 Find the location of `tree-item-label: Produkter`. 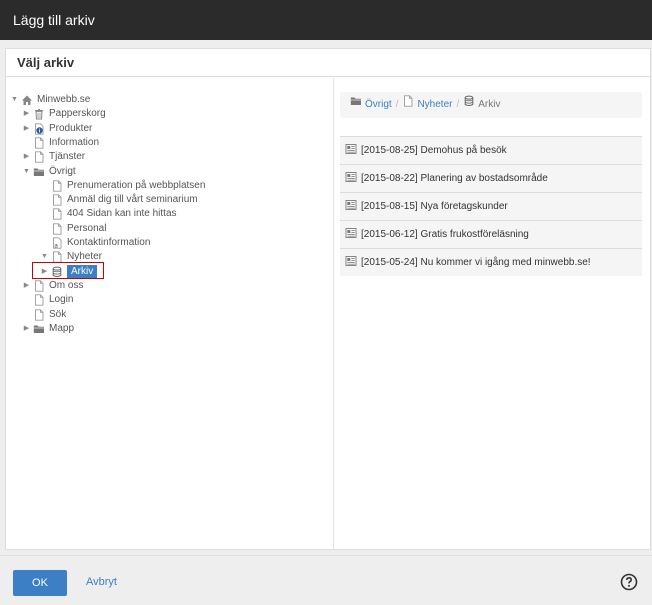

tree-item-label: Produkter is located at coordinates (71, 128).